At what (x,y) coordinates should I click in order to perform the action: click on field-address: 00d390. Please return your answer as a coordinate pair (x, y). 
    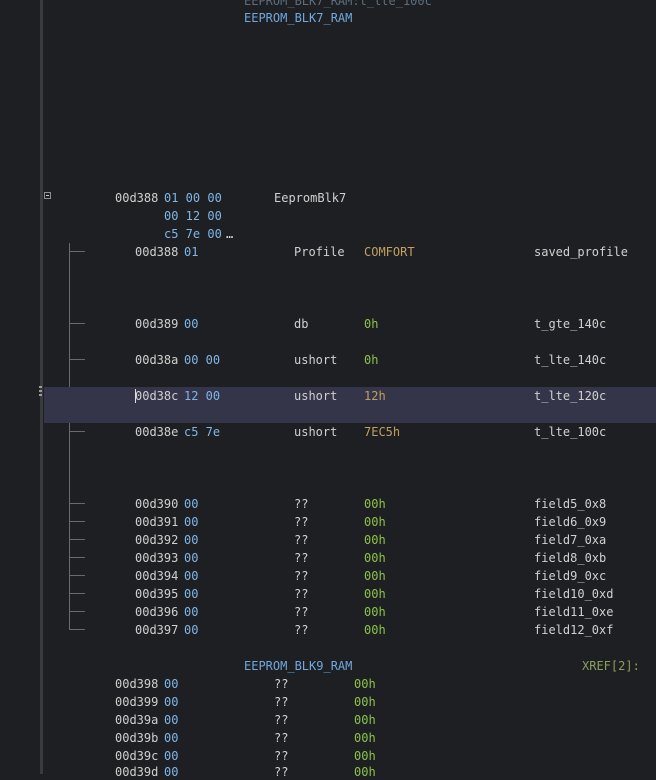
    Looking at the image, I should click on (156, 504).